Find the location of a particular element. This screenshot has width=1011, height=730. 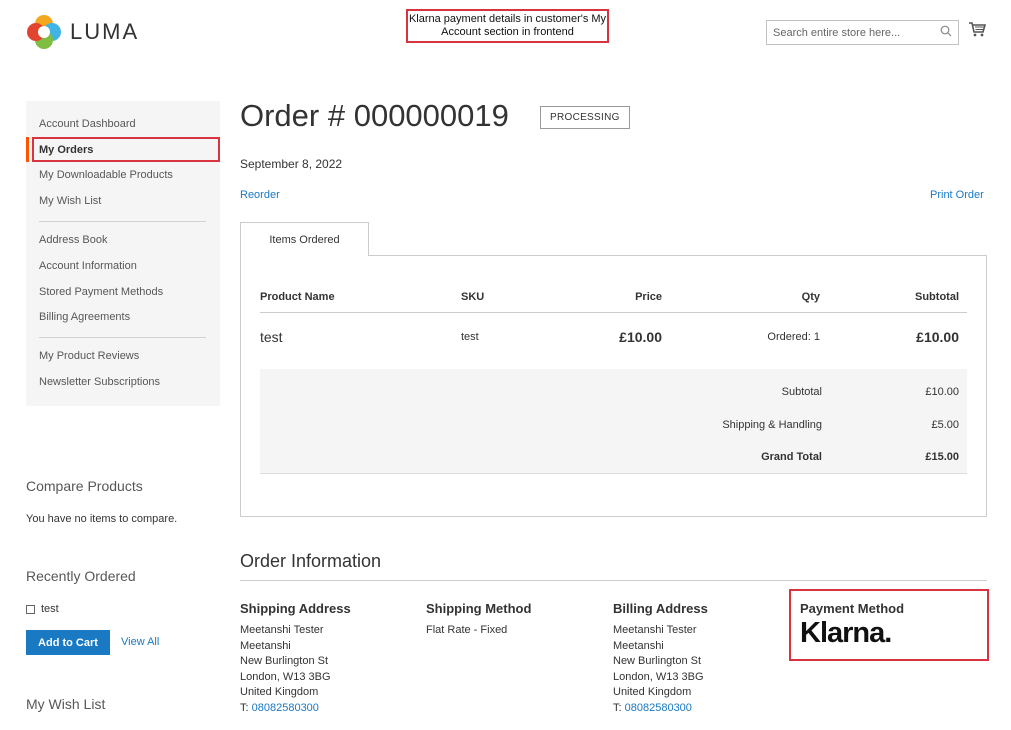

sidebar-item-billing-agreements: Billing Agreements is located at coordinates (84, 317).